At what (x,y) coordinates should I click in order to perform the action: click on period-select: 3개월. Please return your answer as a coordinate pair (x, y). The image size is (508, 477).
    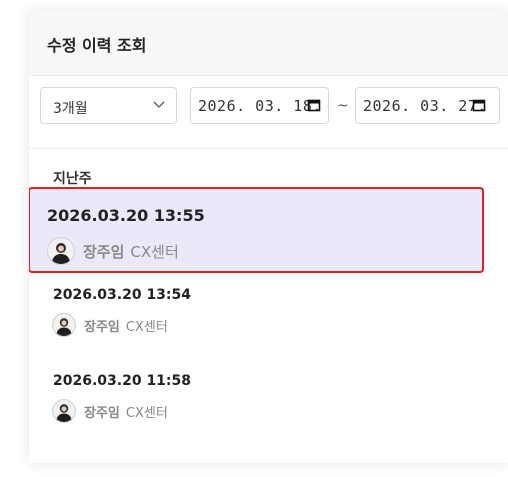
    Looking at the image, I should click on (108, 105).